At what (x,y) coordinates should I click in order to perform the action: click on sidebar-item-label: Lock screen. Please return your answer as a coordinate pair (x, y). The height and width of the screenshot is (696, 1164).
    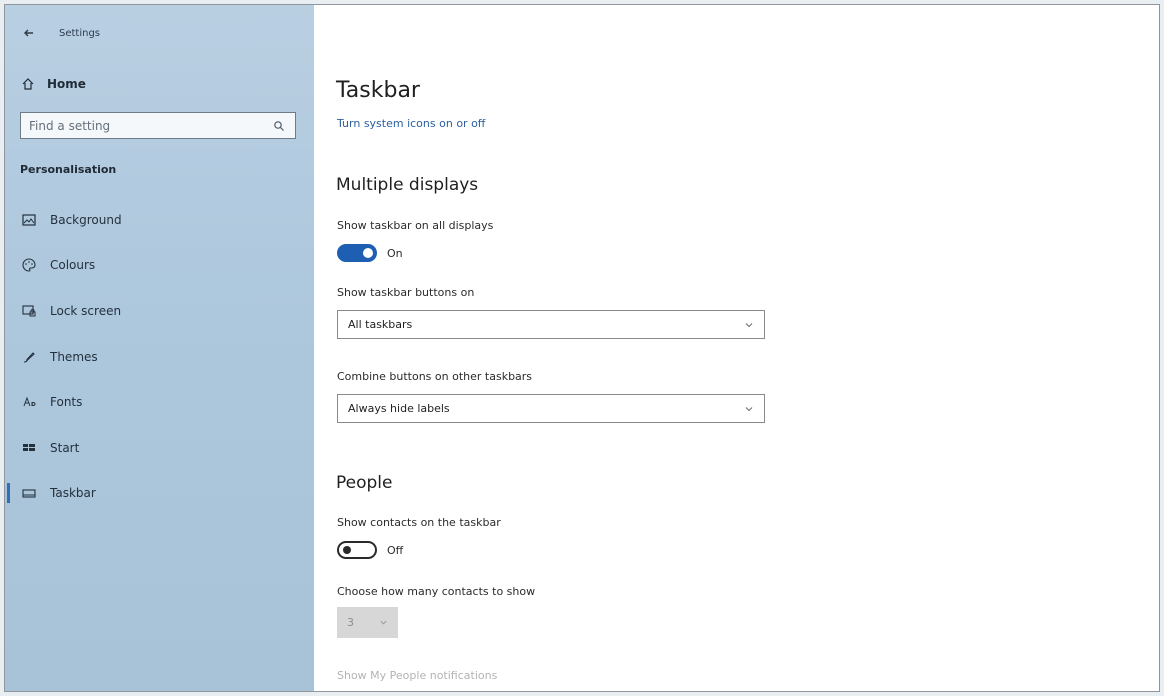
    Looking at the image, I should click on (86, 311).